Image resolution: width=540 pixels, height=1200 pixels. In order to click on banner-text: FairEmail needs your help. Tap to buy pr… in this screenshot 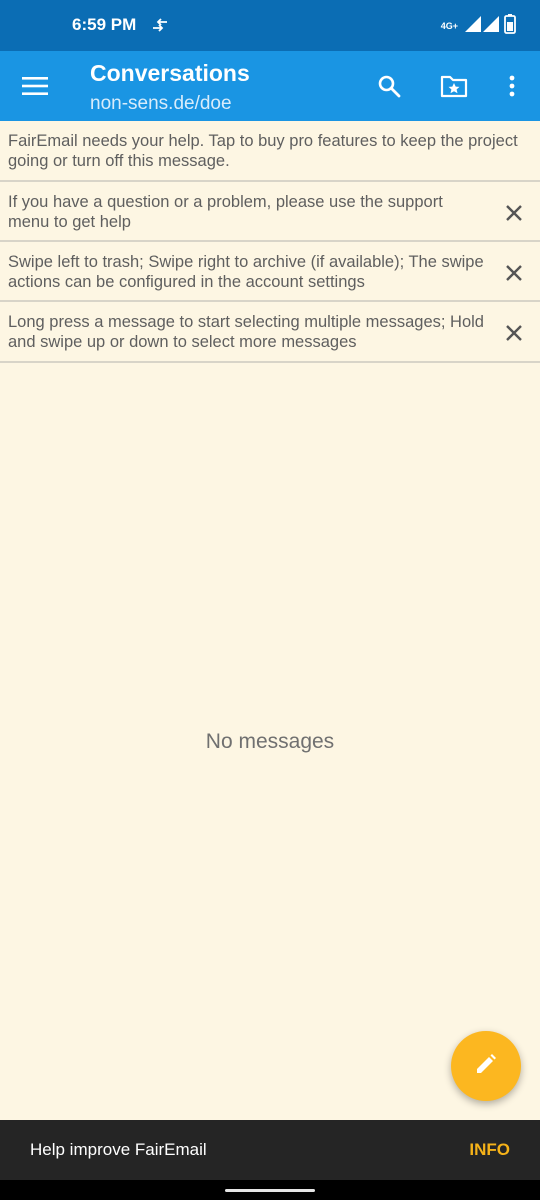, I will do `click(263, 151)`.